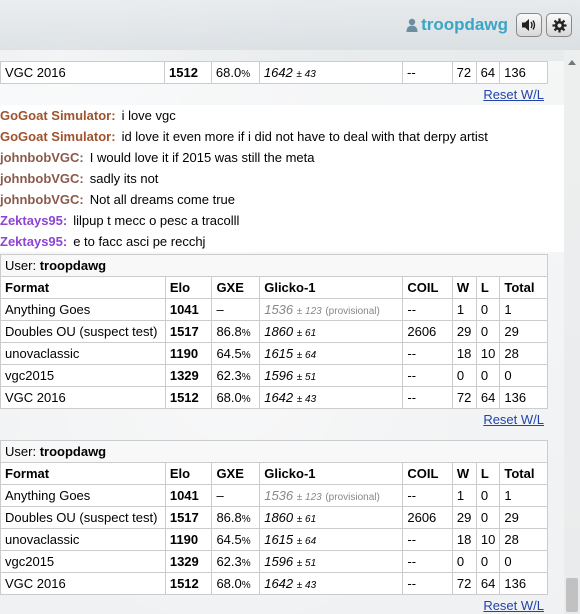 The height and width of the screenshot is (614, 580). Describe the element at coordinates (464, 309) in the screenshot. I see `cell-w: 1` at that location.